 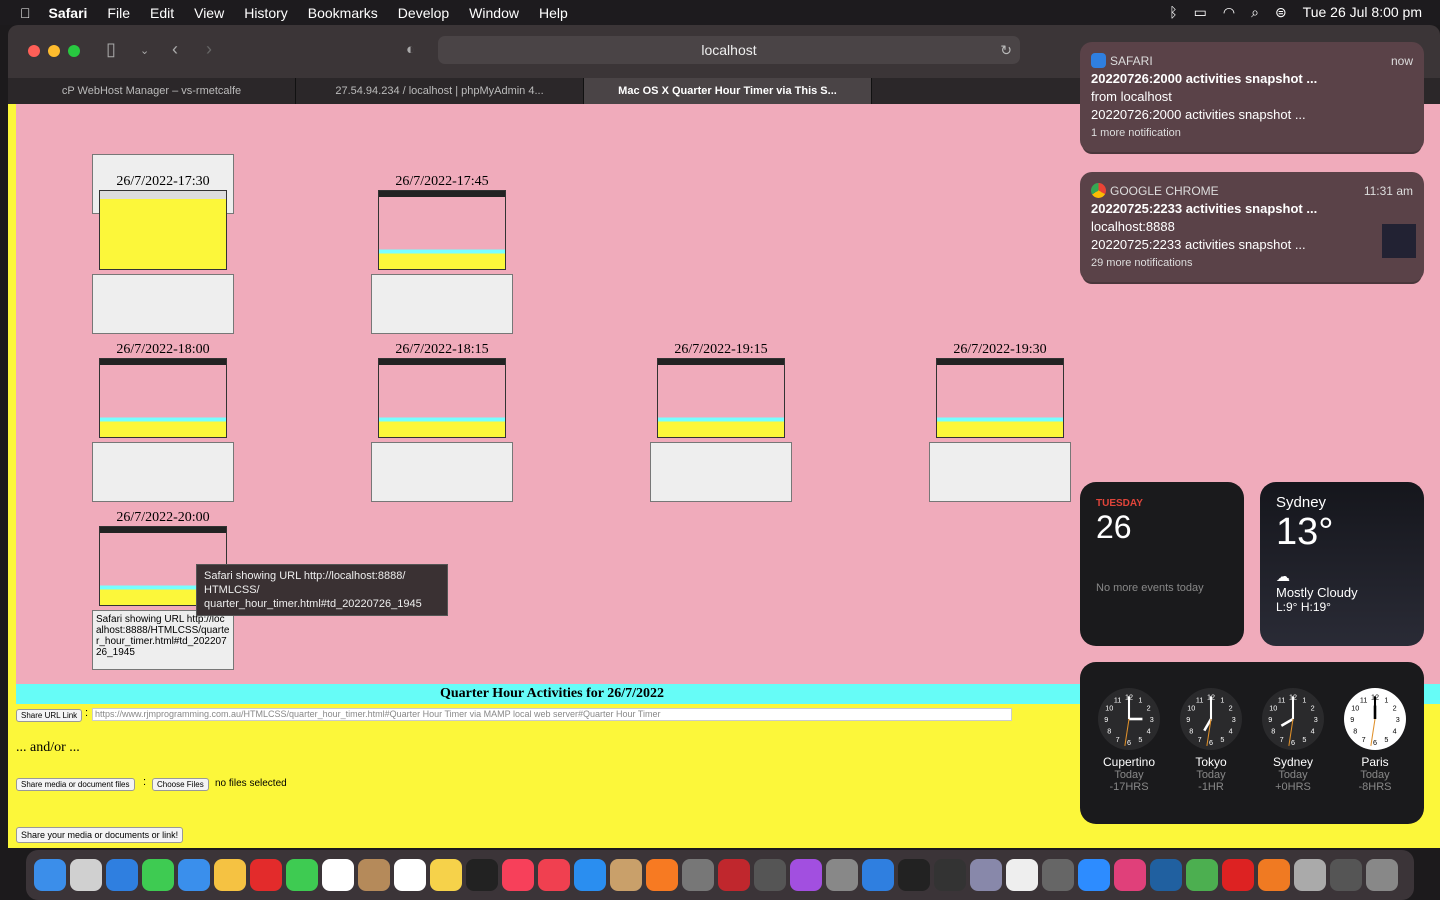 What do you see at coordinates (74, 51) in the screenshot?
I see `zoom-window-button` at bounding box center [74, 51].